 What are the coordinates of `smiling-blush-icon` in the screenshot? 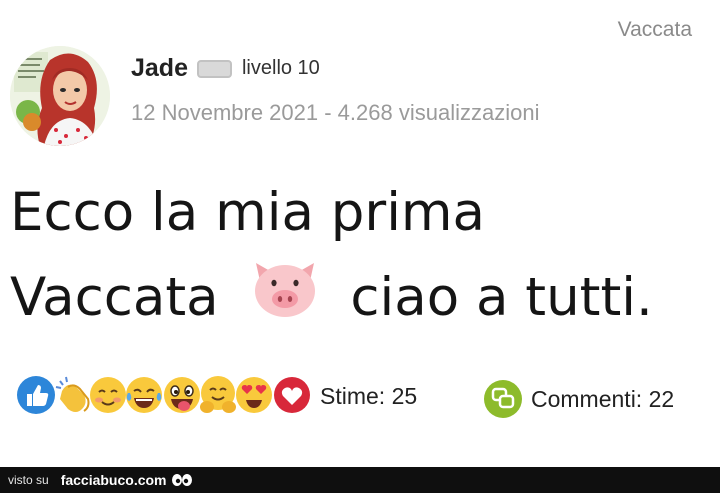 It's located at (108, 395).